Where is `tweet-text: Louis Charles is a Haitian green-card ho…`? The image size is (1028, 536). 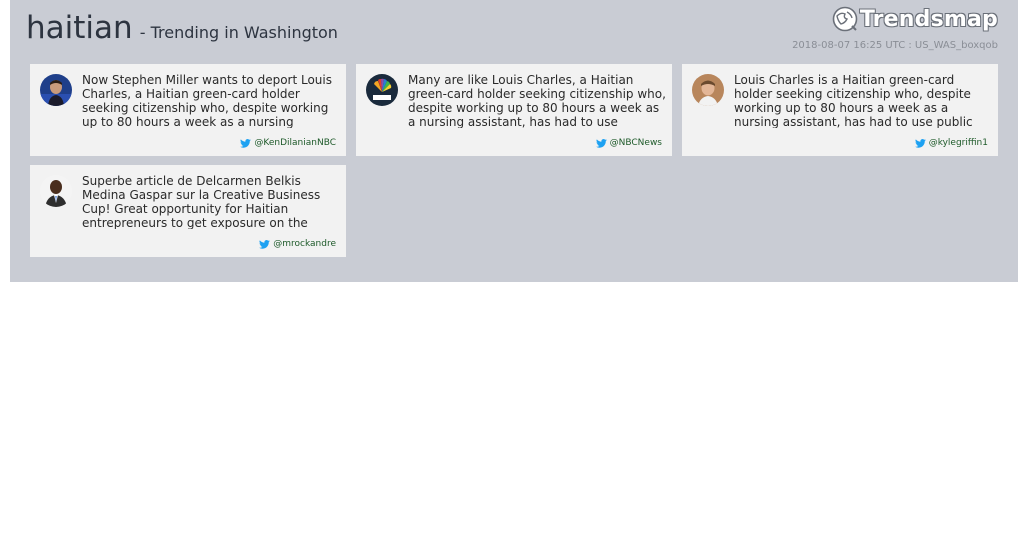 tweet-text: Louis Charles is a Haitian green-card ho… is located at coordinates (853, 100).